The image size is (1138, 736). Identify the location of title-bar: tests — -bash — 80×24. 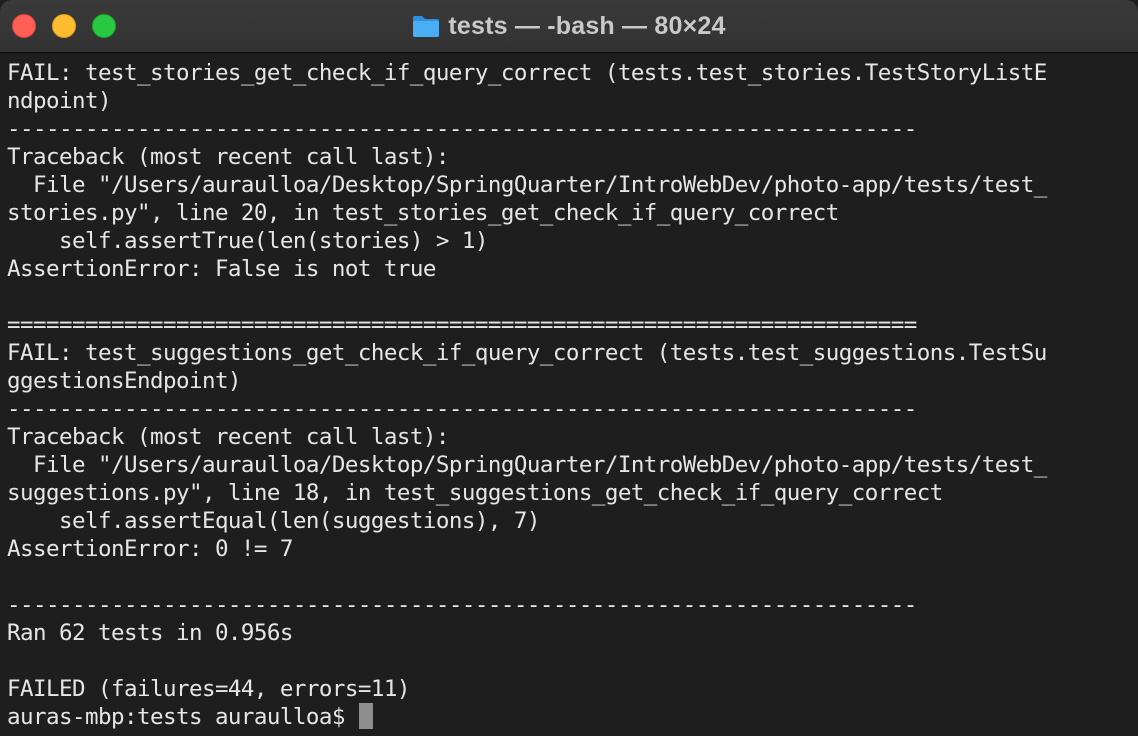
(569, 26).